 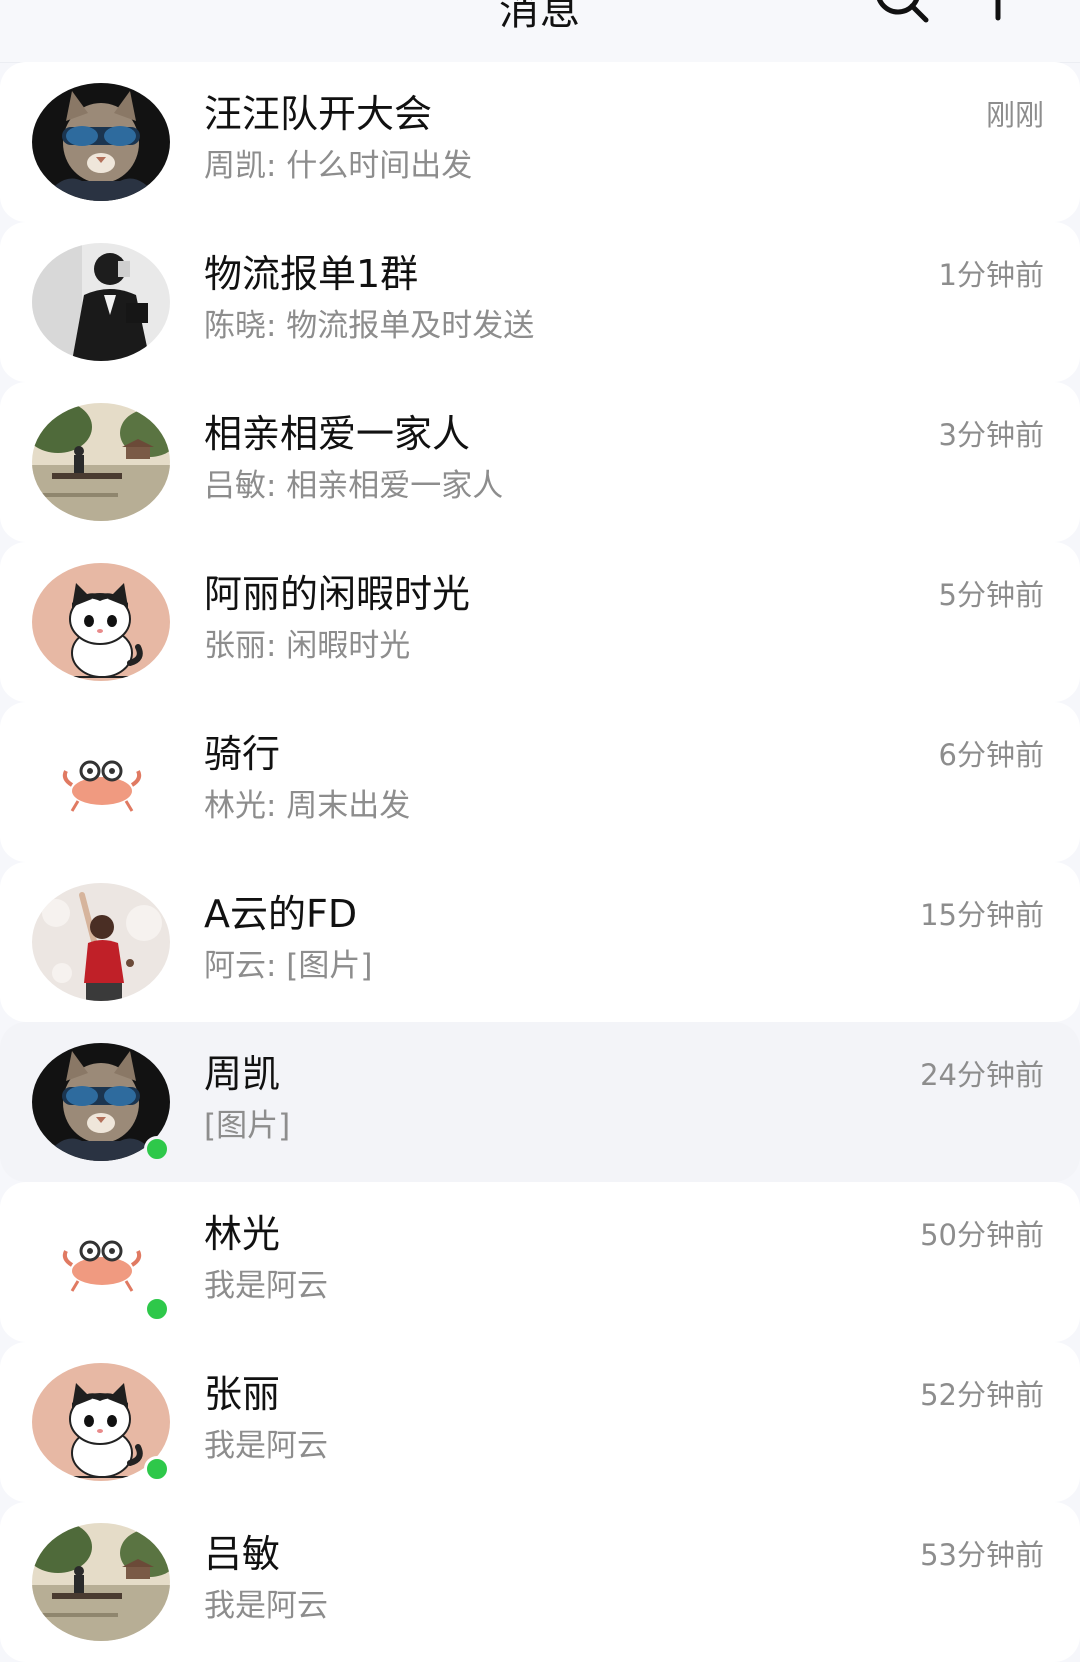 What do you see at coordinates (540, 1262) in the screenshot?
I see `conversation-row: 林光 我是阿云 50分钟前` at bounding box center [540, 1262].